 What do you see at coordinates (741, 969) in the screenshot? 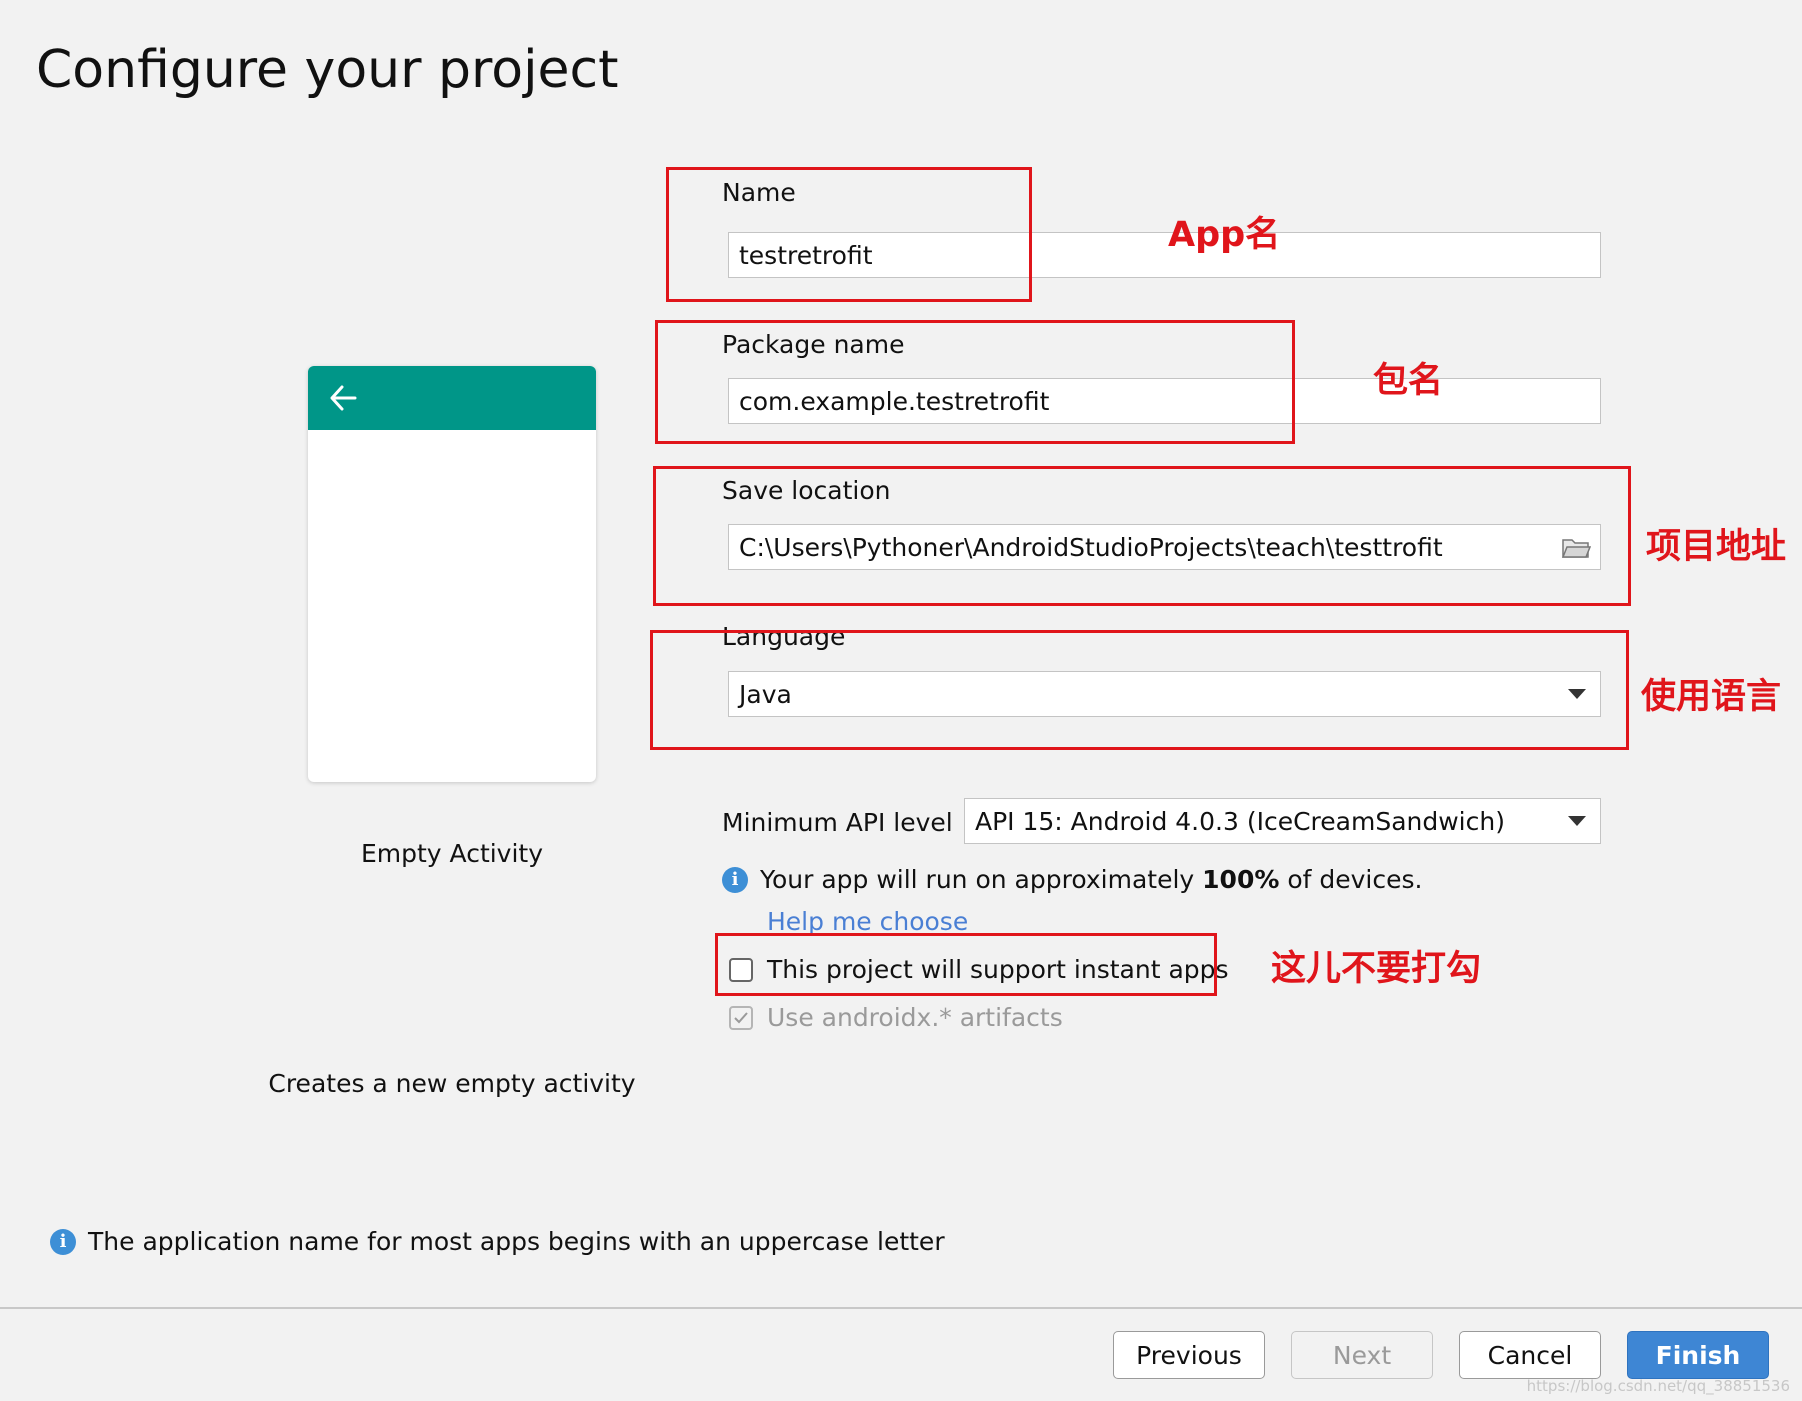
I see `instant-apps-checkbox` at bounding box center [741, 969].